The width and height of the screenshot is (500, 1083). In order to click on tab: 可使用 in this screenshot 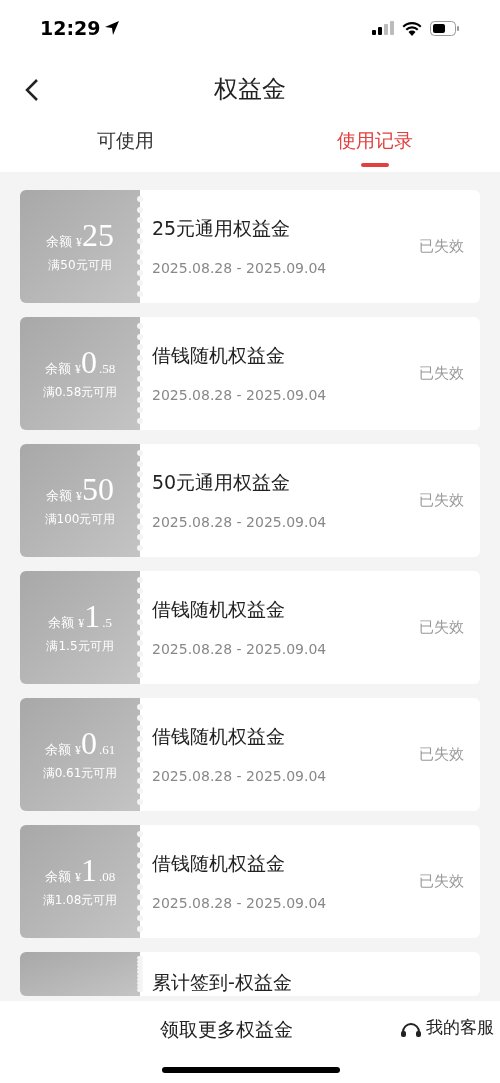, I will do `click(125, 147)`.